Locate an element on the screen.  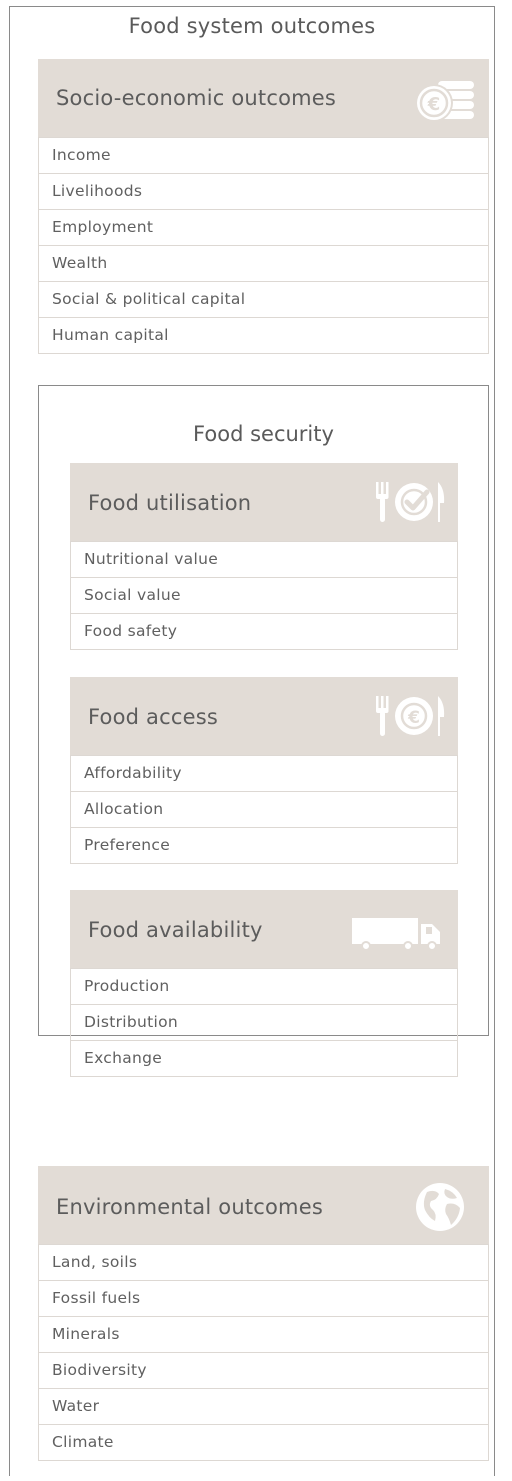
list-item: Climate is located at coordinates (263, 1442).